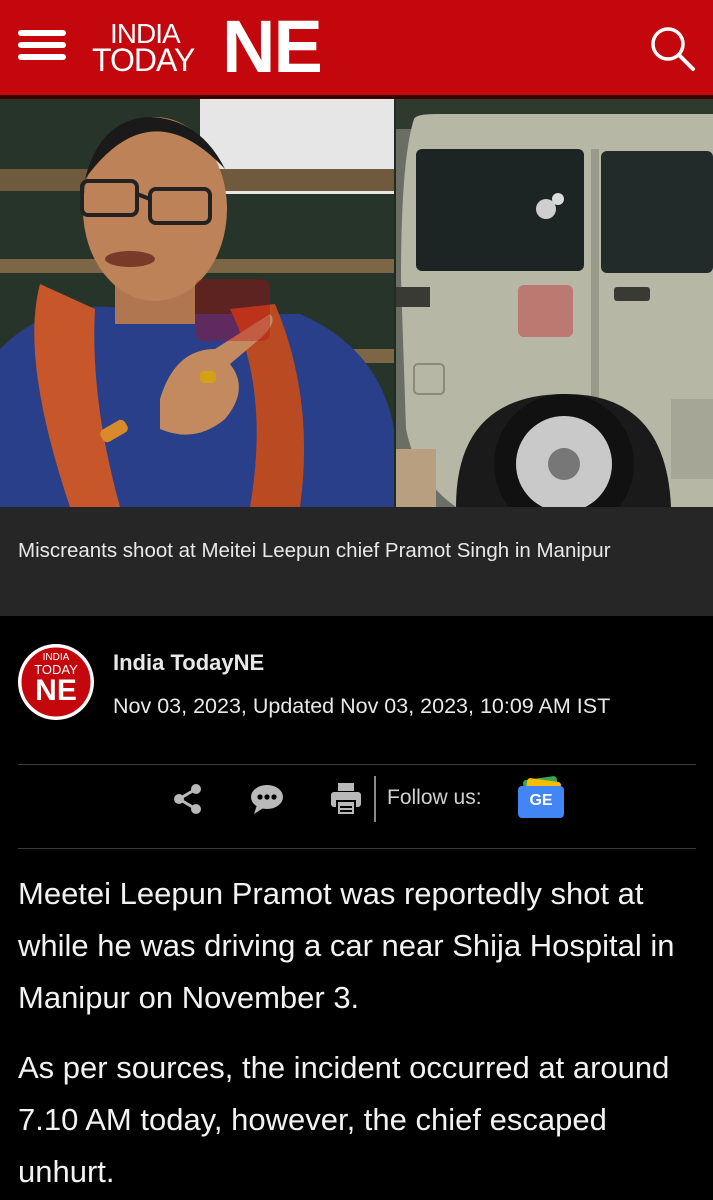 This screenshot has width=713, height=1200. Describe the element at coordinates (188, 799) in the screenshot. I see `share-icon` at that location.